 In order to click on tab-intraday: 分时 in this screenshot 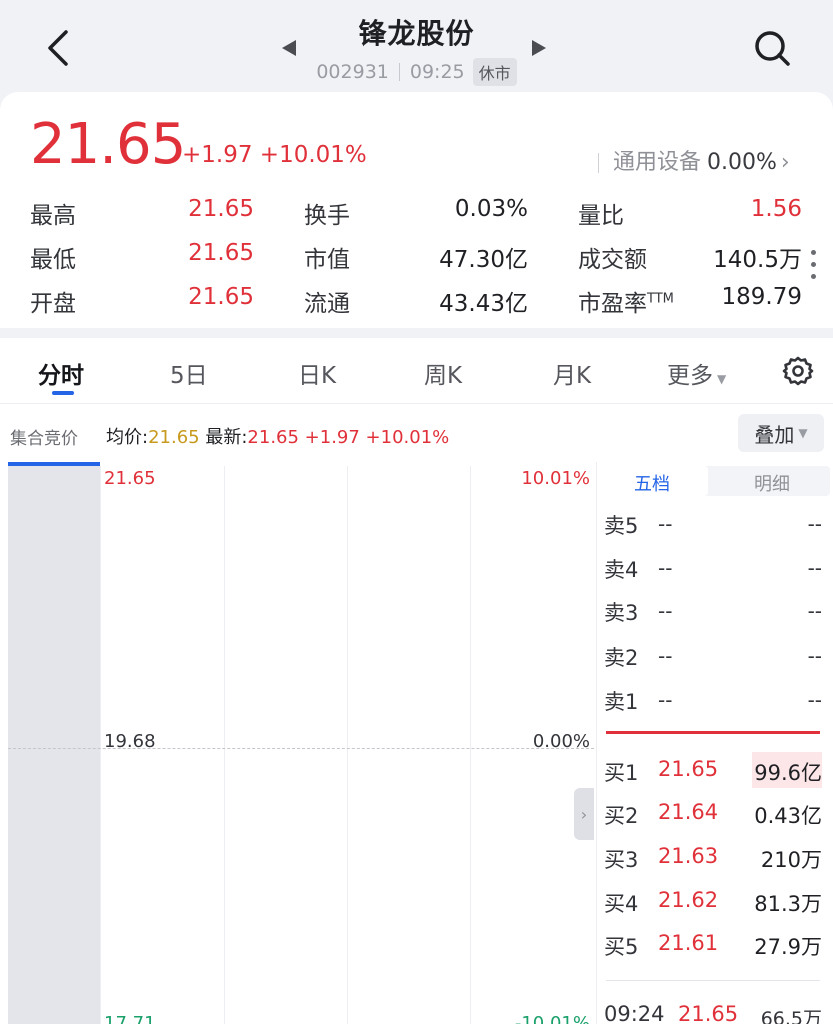, I will do `click(61, 373)`.